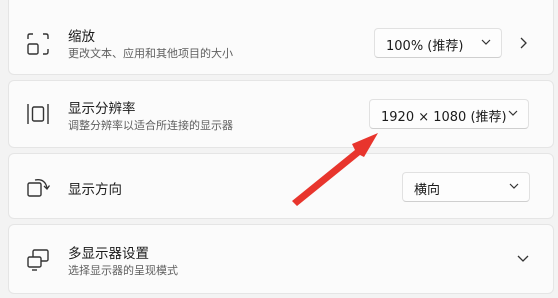  I want to click on setting-title: 显示分辨率, so click(102, 109).